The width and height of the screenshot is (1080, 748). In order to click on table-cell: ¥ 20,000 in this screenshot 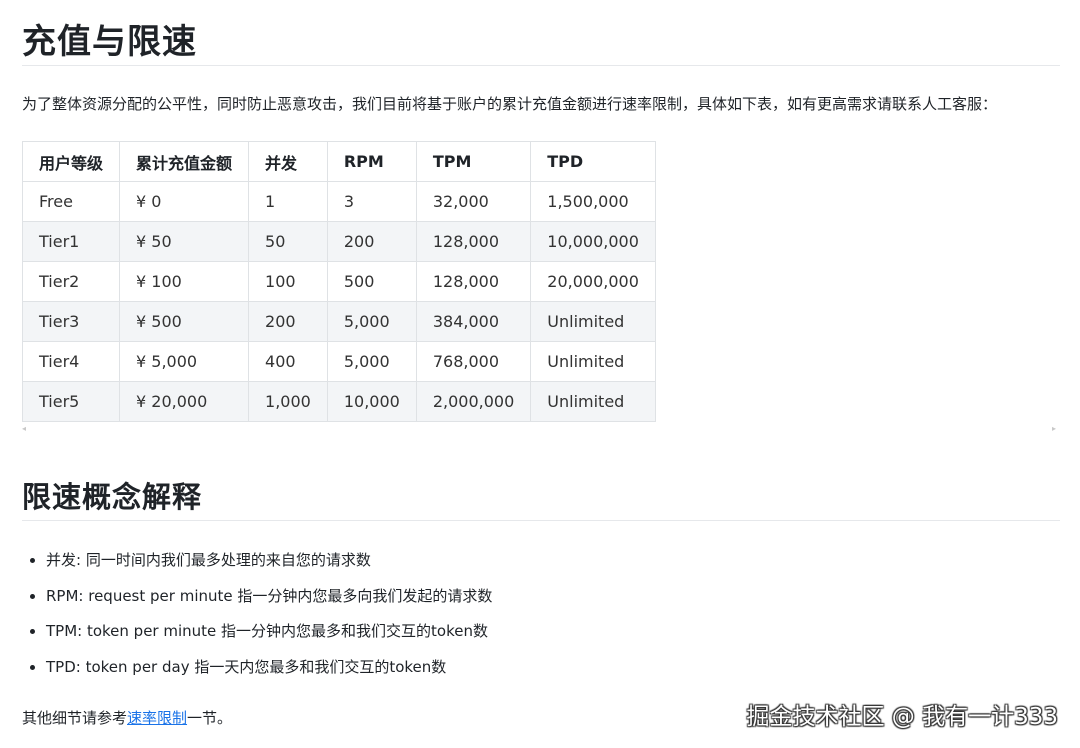, I will do `click(184, 401)`.